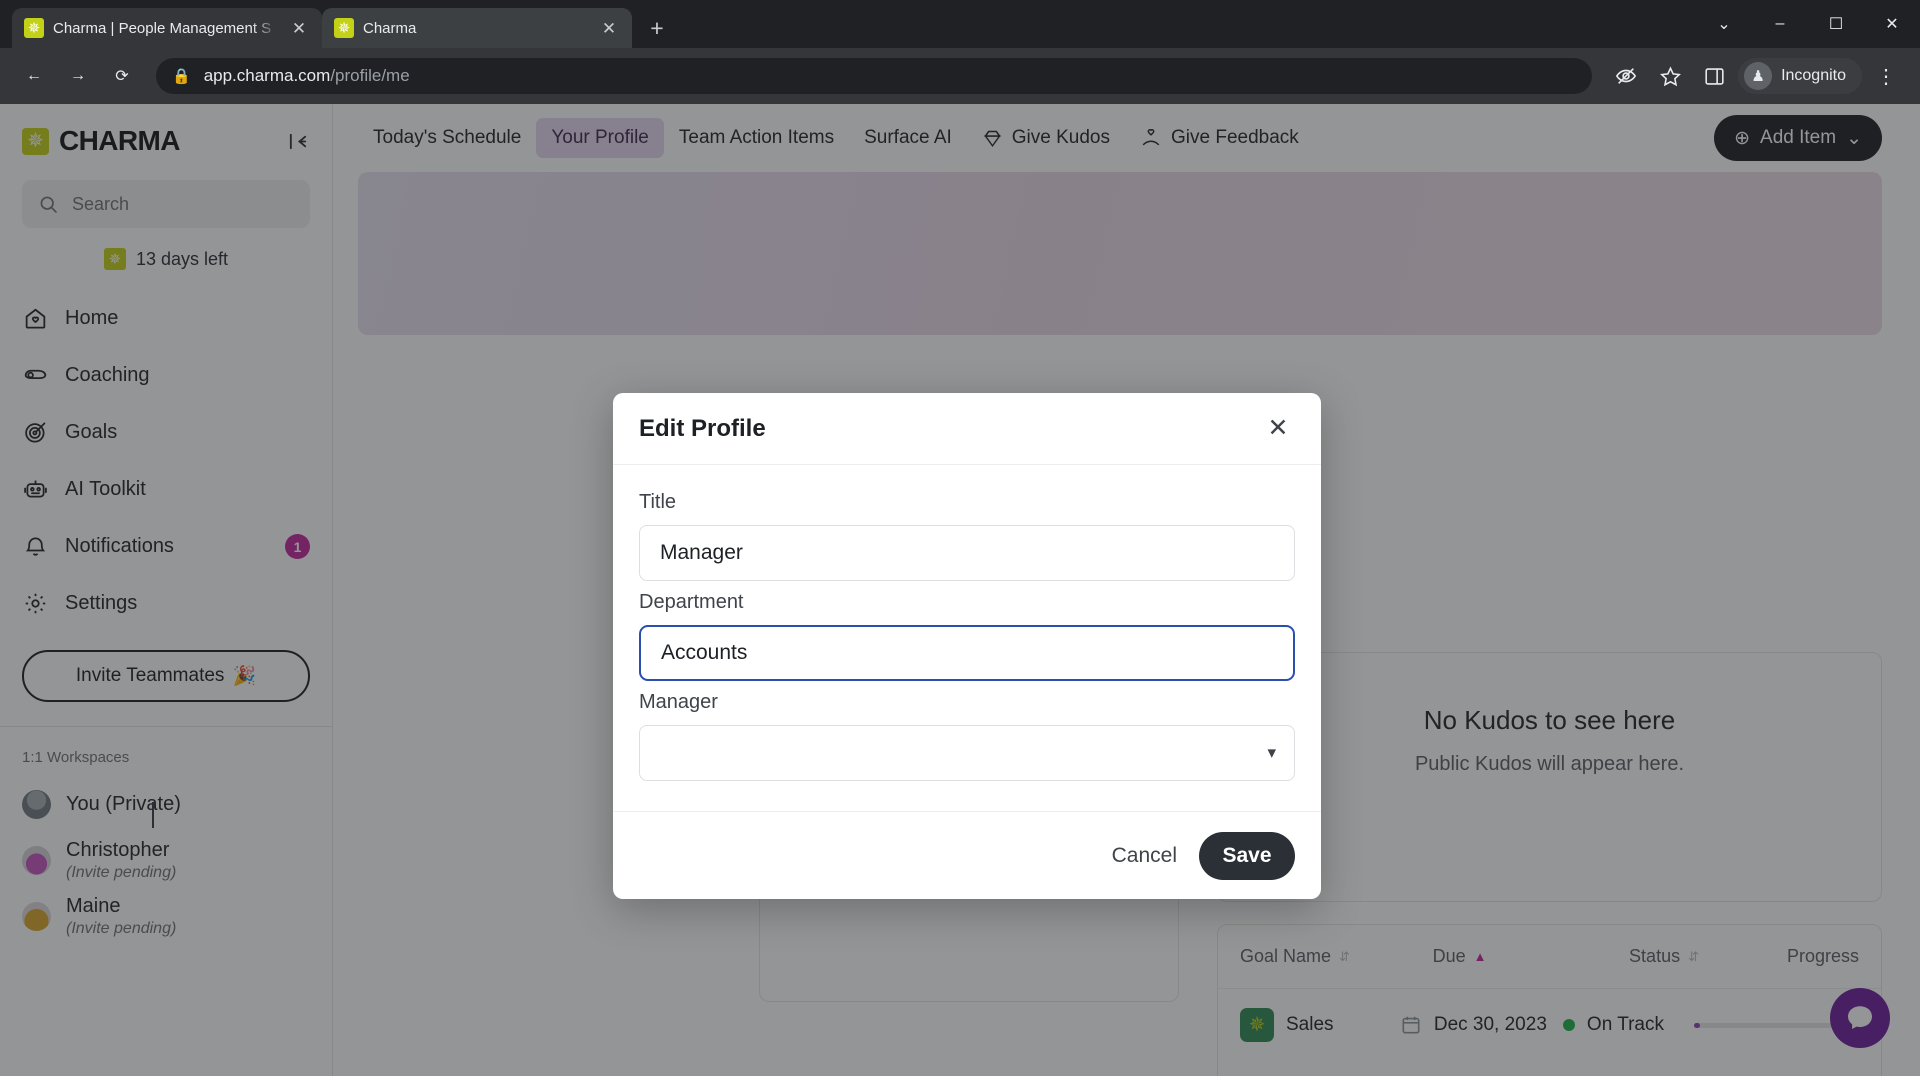 The width and height of the screenshot is (1920, 1080). I want to click on tab-list-chevron-icon: ⌄, so click(1724, 24).